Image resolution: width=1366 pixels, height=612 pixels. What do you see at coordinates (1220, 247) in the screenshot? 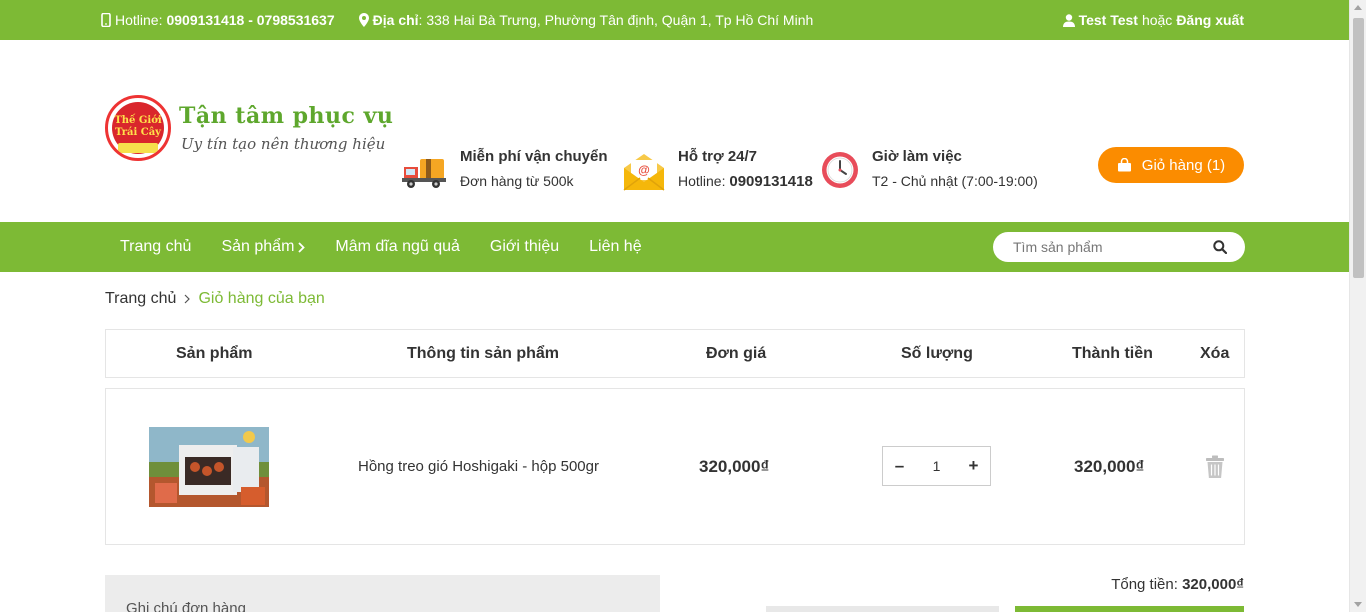
I see `search-icon` at bounding box center [1220, 247].